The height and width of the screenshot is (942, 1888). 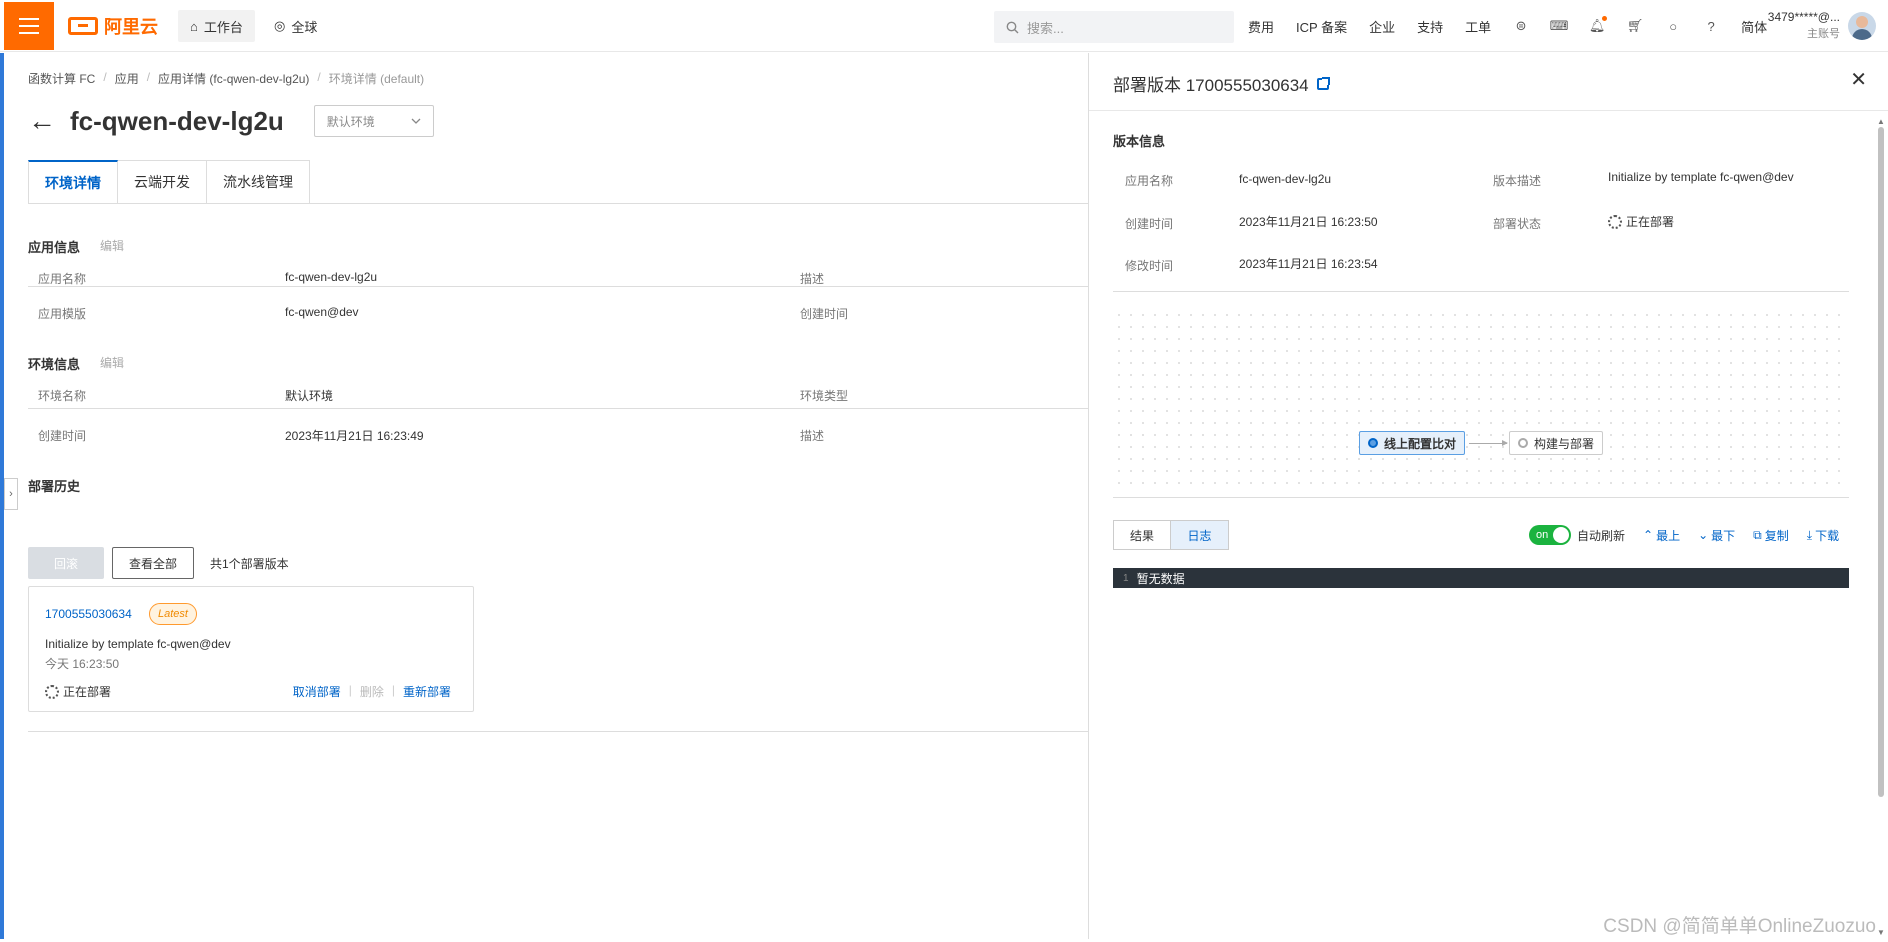 I want to click on breadcrumb-app-detail: 应用详情 (fc-qwen-dev-lg2u), so click(x=233, y=78).